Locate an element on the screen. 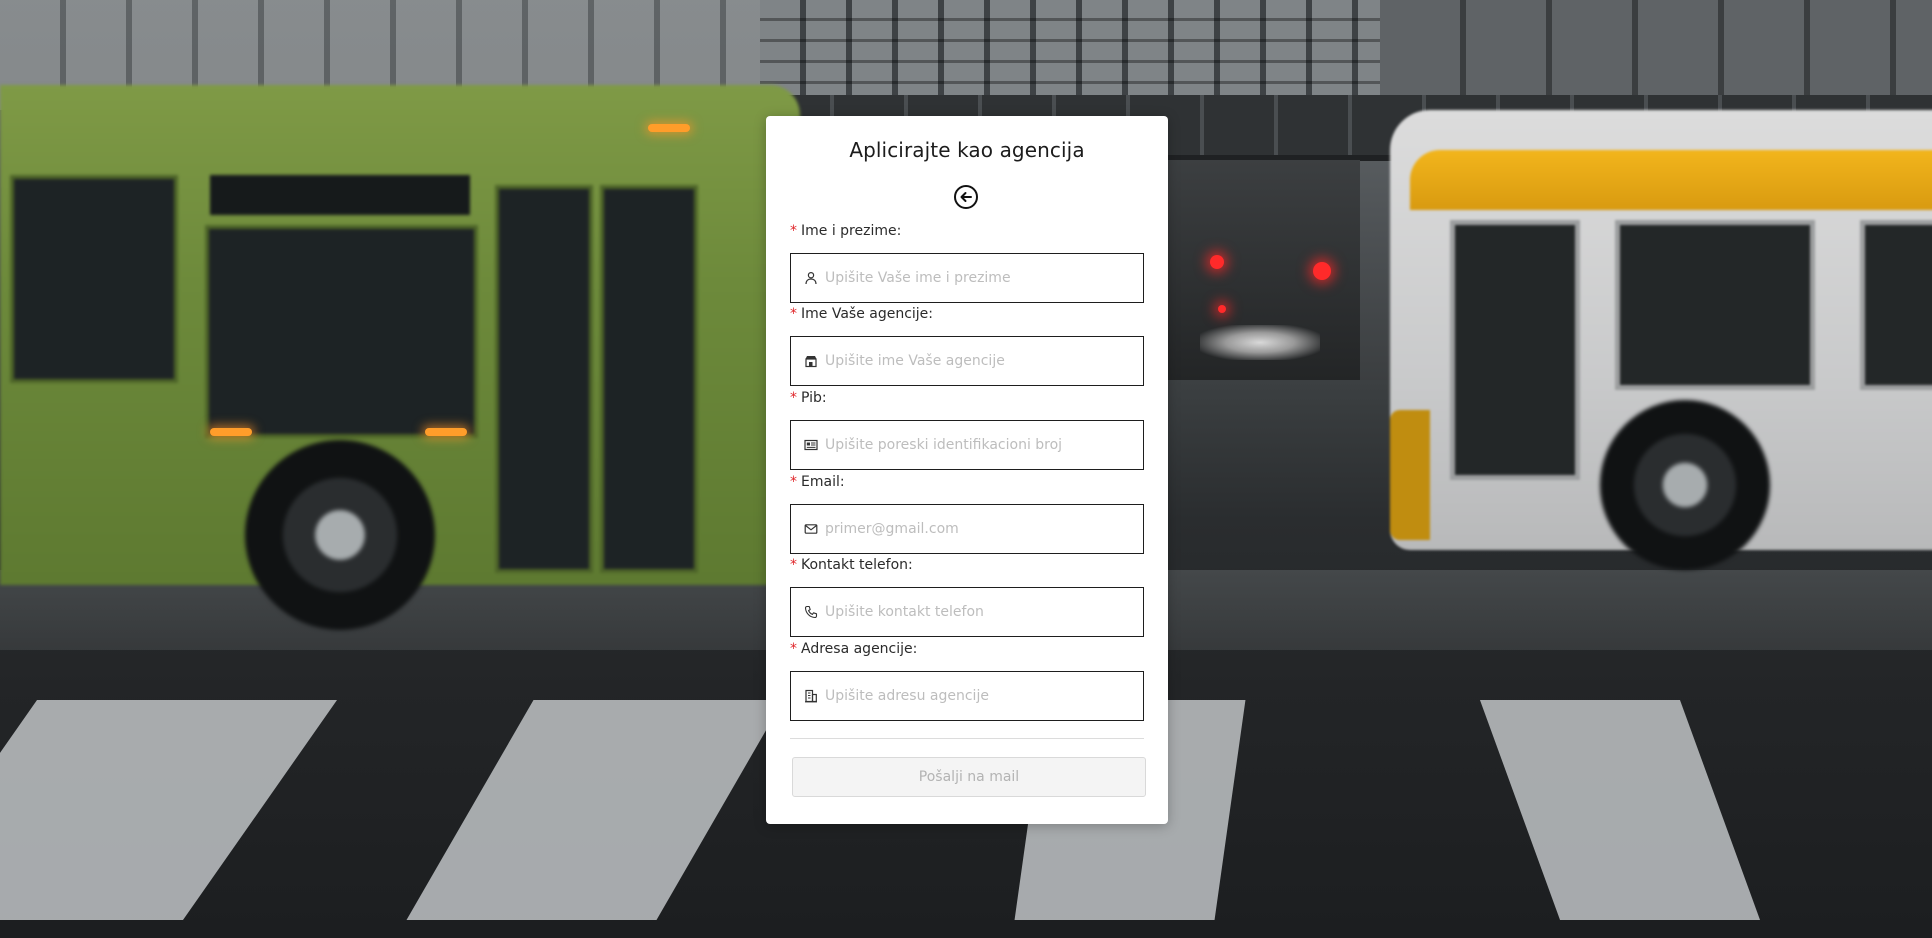 This screenshot has height=938, width=1932. back-button is located at coordinates (966, 197).